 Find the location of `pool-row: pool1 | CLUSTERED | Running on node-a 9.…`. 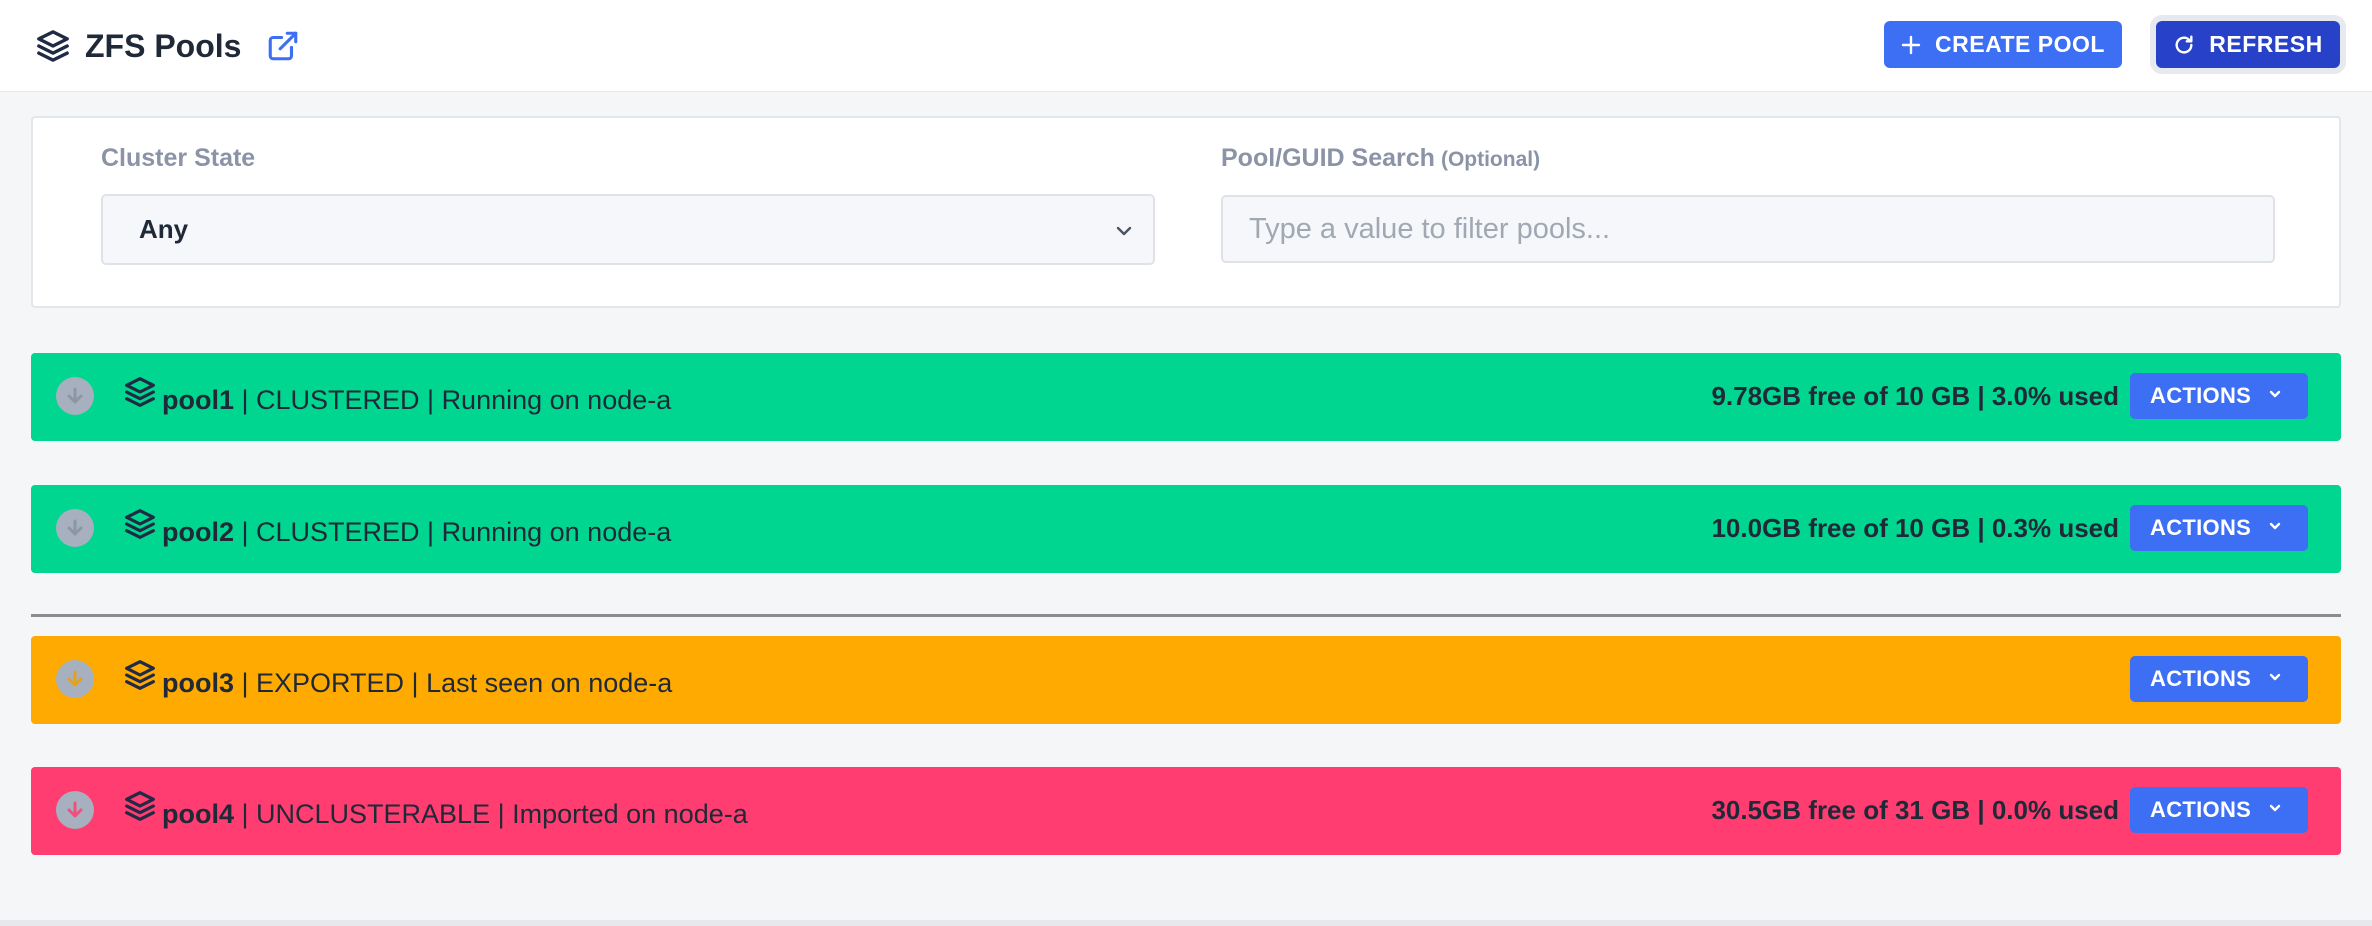

pool-row: pool1 | CLUSTERED | Running on node-a 9.… is located at coordinates (1186, 397).